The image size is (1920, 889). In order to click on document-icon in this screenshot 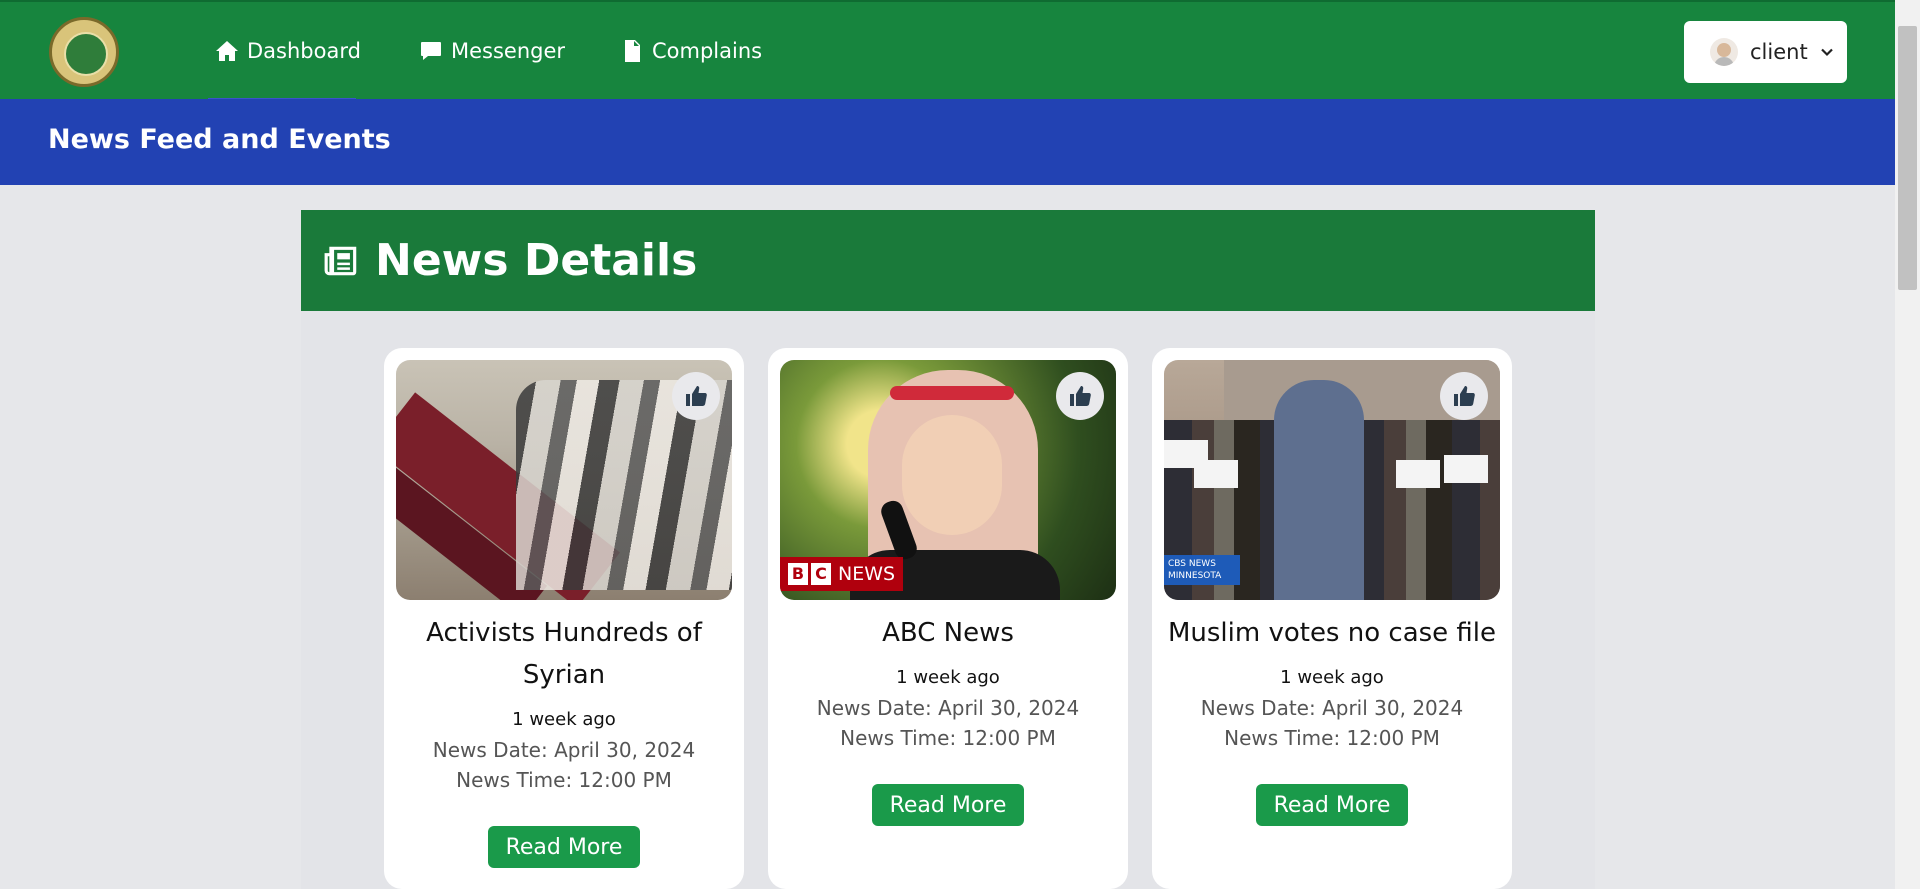, I will do `click(632, 51)`.